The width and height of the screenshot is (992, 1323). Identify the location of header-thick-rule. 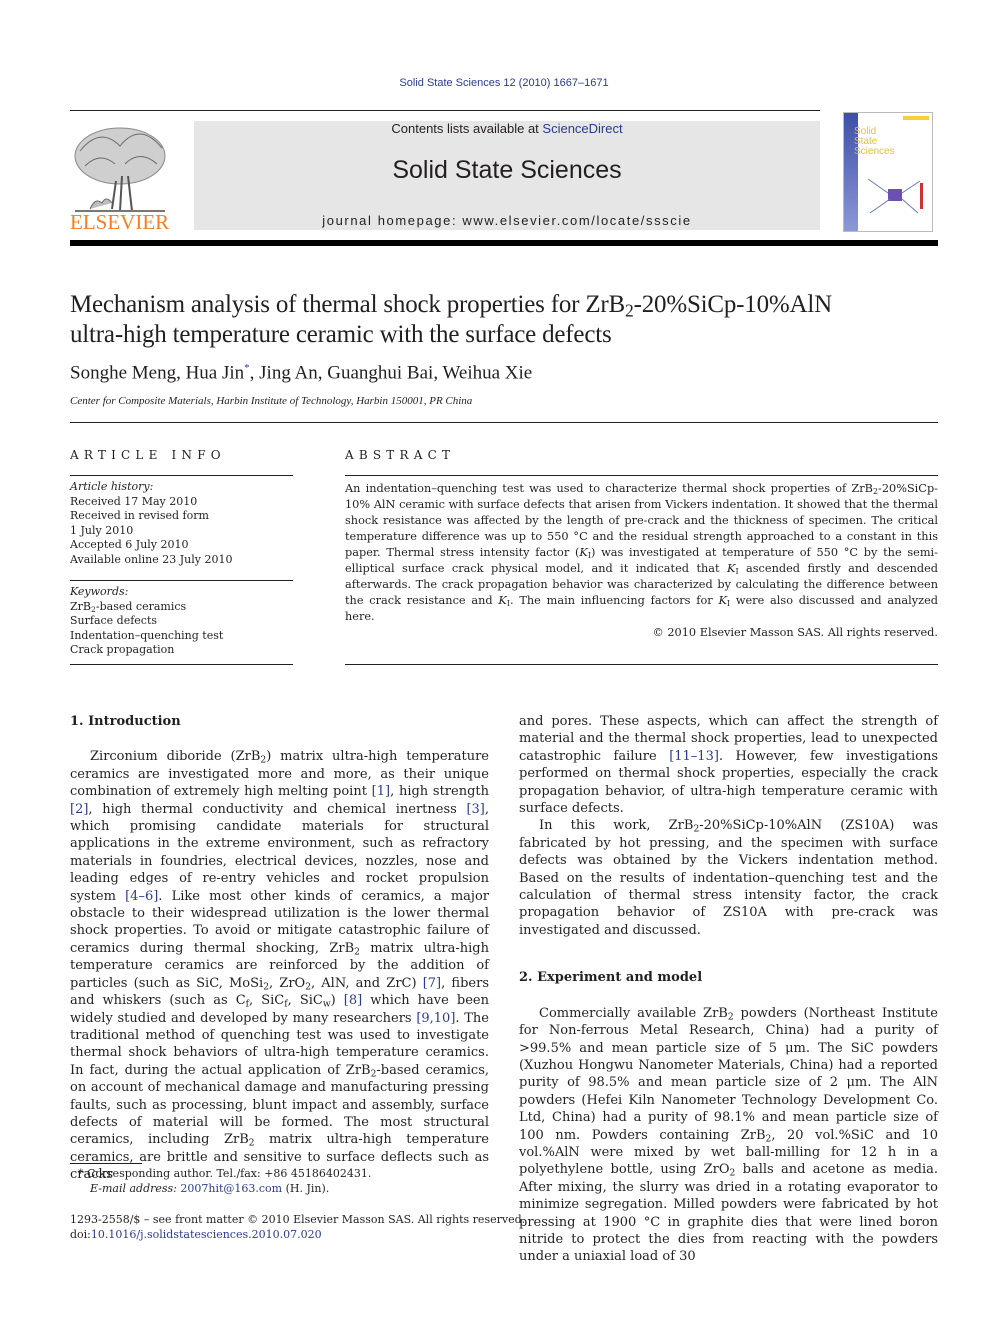
(504, 243).